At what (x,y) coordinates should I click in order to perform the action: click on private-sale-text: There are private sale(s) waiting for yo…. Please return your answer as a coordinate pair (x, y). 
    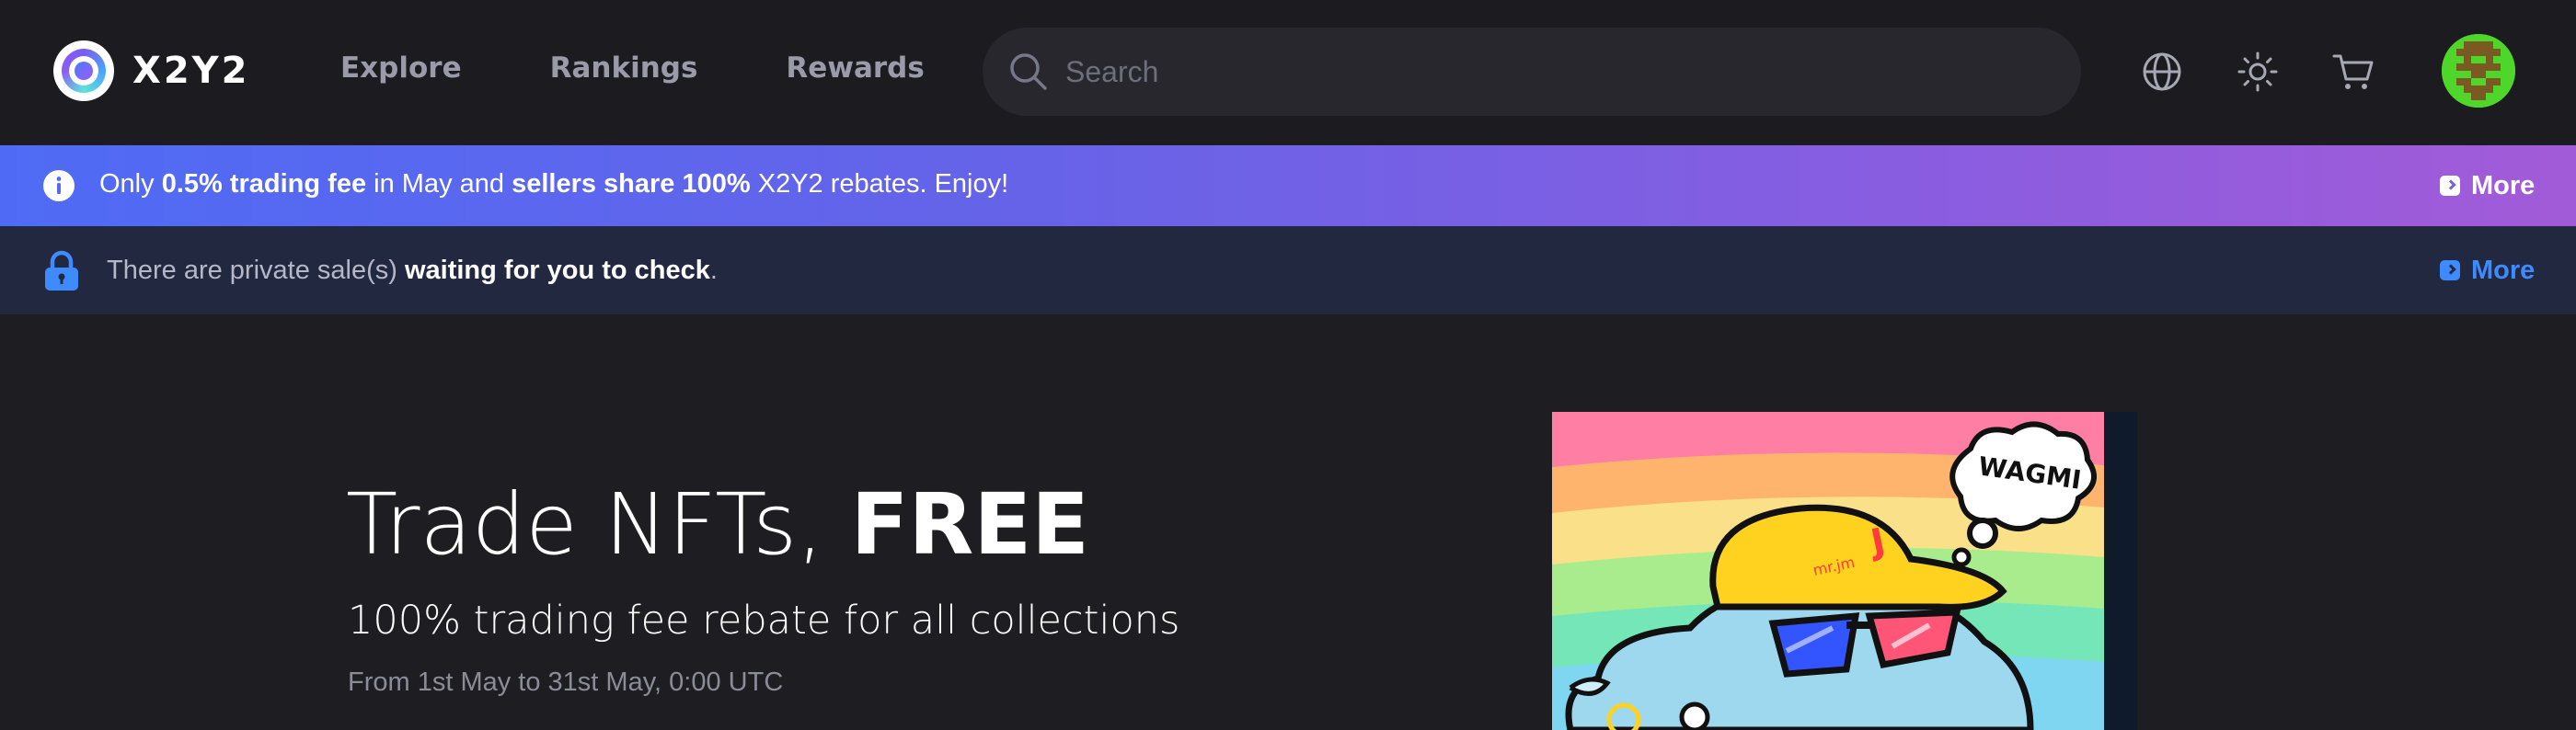
    Looking at the image, I should click on (412, 270).